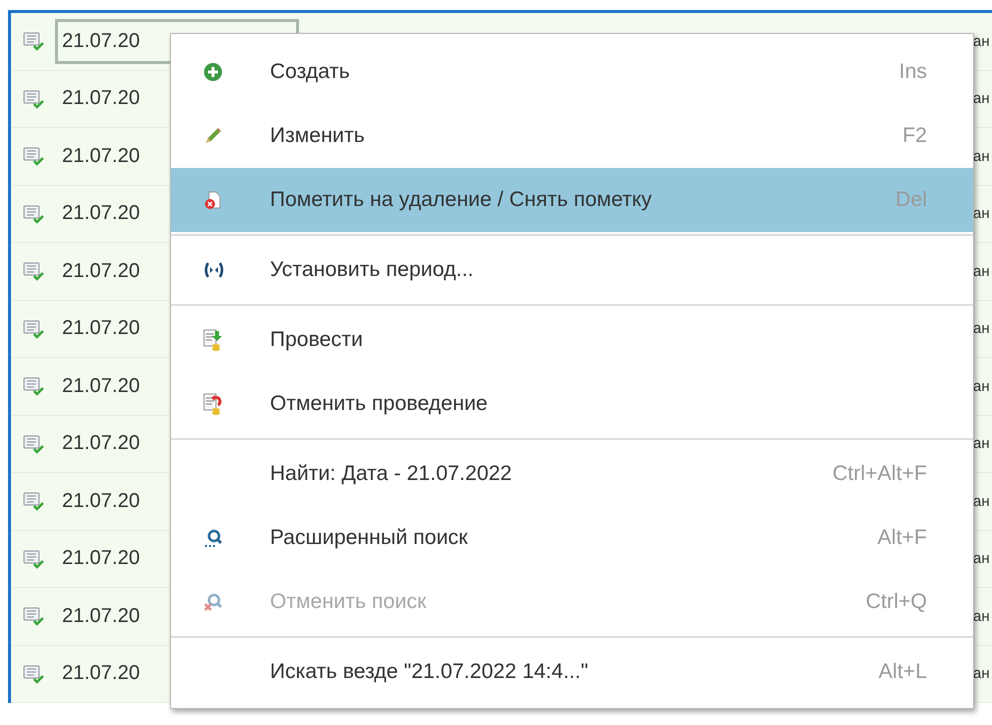 This screenshot has height=725, width=992. What do you see at coordinates (572, 538) in the screenshot?
I see `menu-item: Расширенный поиск Alt+F` at bounding box center [572, 538].